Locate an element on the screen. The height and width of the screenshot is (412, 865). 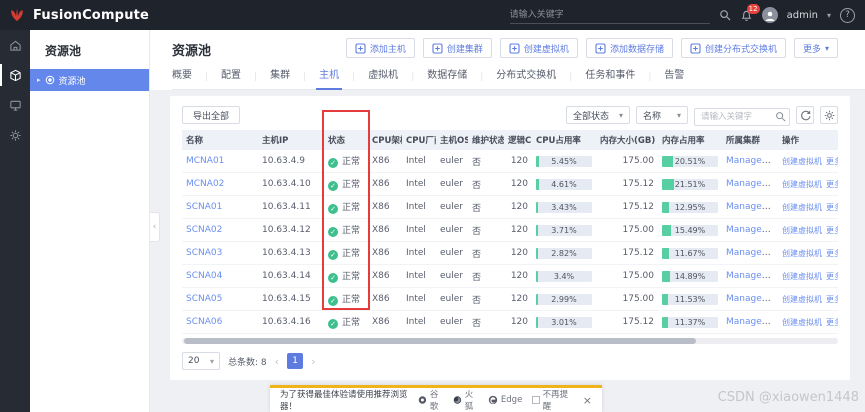
status-filter-select: 全部状态 ▾ is located at coordinates (598, 115).